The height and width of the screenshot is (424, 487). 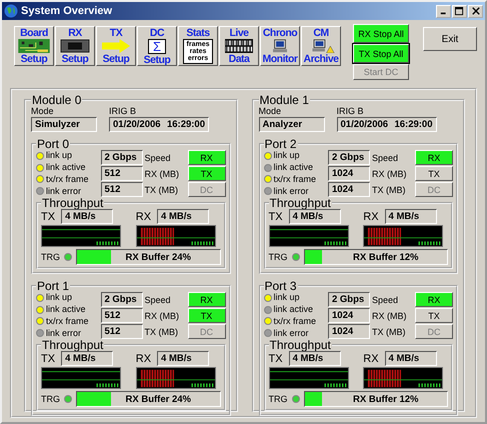 What do you see at coordinates (11, 11) in the screenshot?
I see `globe-icon` at bounding box center [11, 11].